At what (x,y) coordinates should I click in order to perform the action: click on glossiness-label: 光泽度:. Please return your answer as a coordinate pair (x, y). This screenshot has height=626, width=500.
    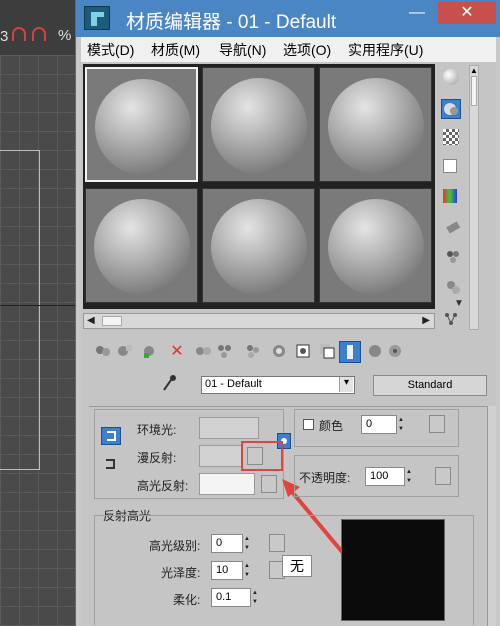
    Looking at the image, I should click on (181, 573).